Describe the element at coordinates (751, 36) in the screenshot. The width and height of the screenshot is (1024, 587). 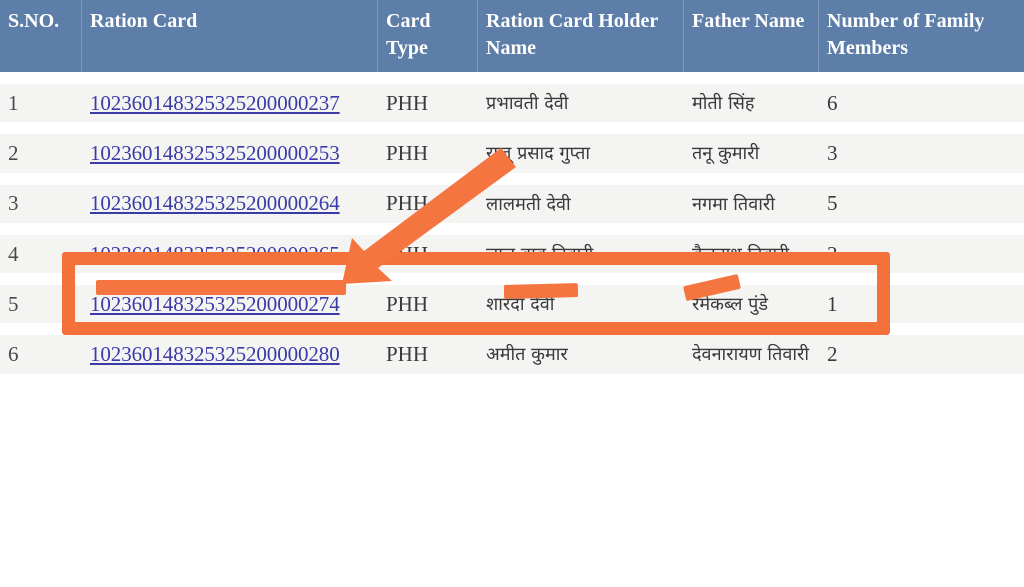
I see `column-header-father-name: Father Name` at that location.